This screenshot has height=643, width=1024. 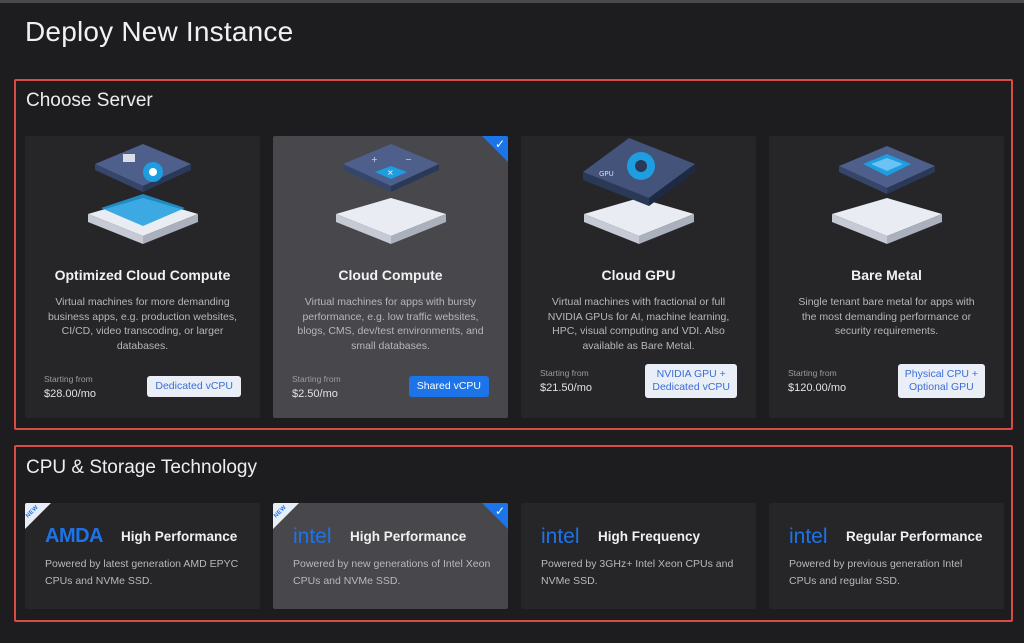 I want to click on price-value: $2.50/mo, so click(x=315, y=394).